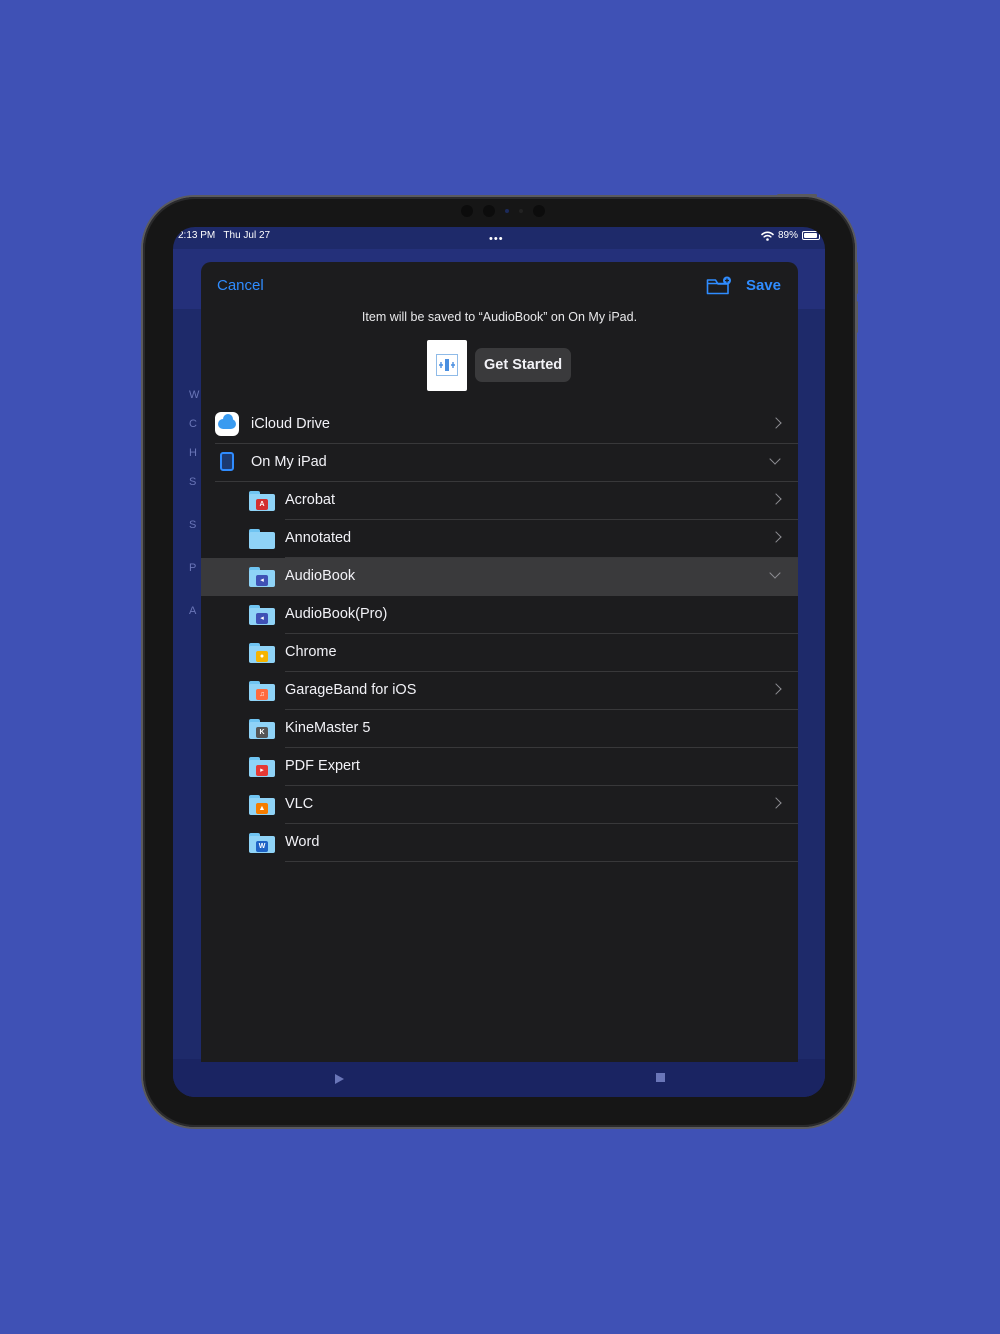 This screenshot has height=1334, width=1000. What do you see at coordinates (499, 691) in the screenshot?
I see `location-row-garageband-for-ios: ♫ GarageBand for iOS` at bounding box center [499, 691].